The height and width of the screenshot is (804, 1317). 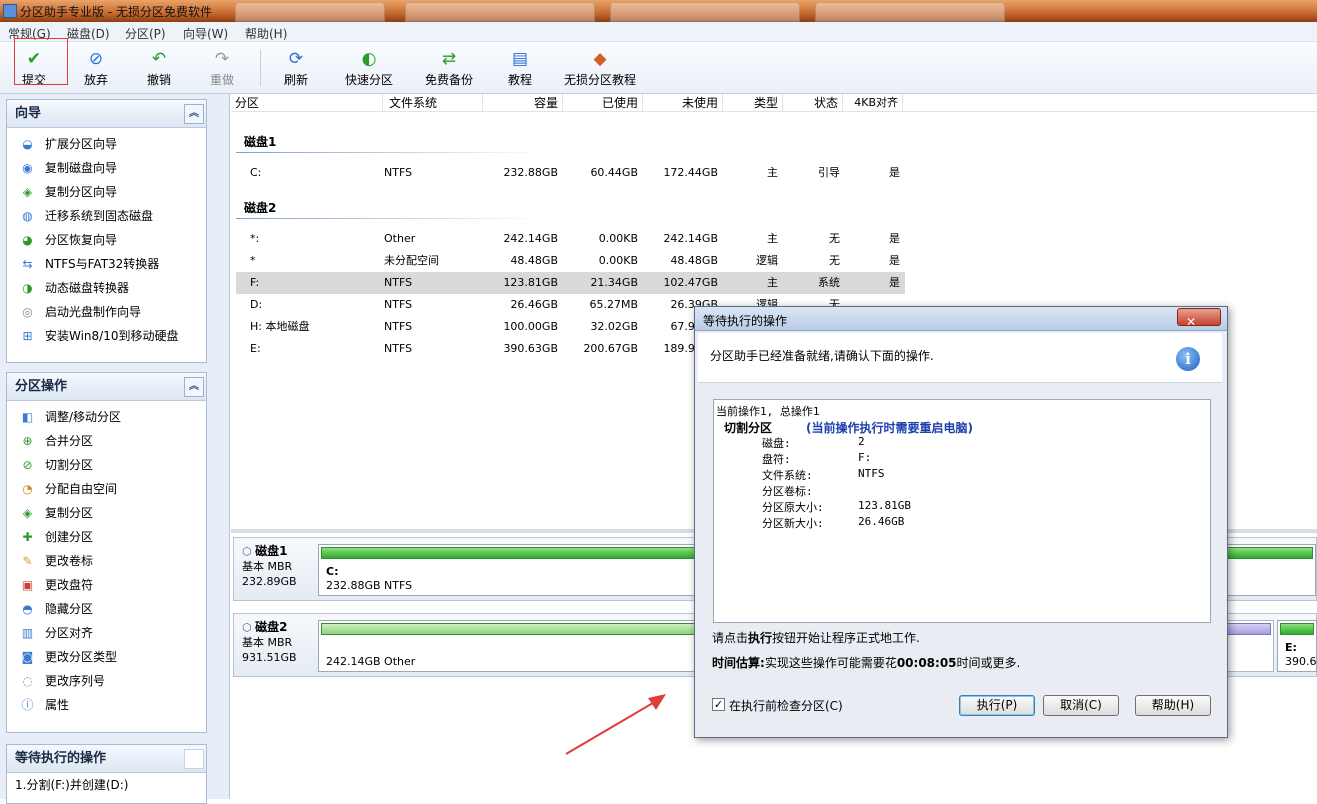 What do you see at coordinates (390, 152) in the screenshot?
I see `group-divider` at bounding box center [390, 152].